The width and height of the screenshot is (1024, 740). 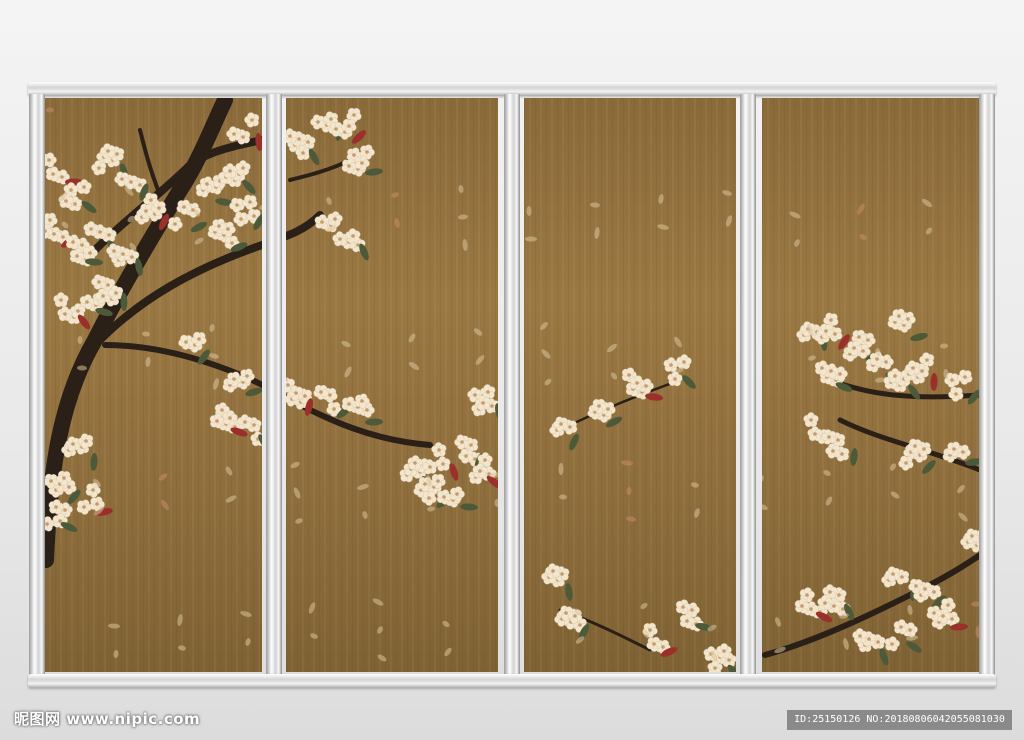 What do you see at coordinates (899, 720) in the screenshot?
I see `image-id-watermark: ID:25150126 NO:20180806042055081030` at bounding box center [899, 720].